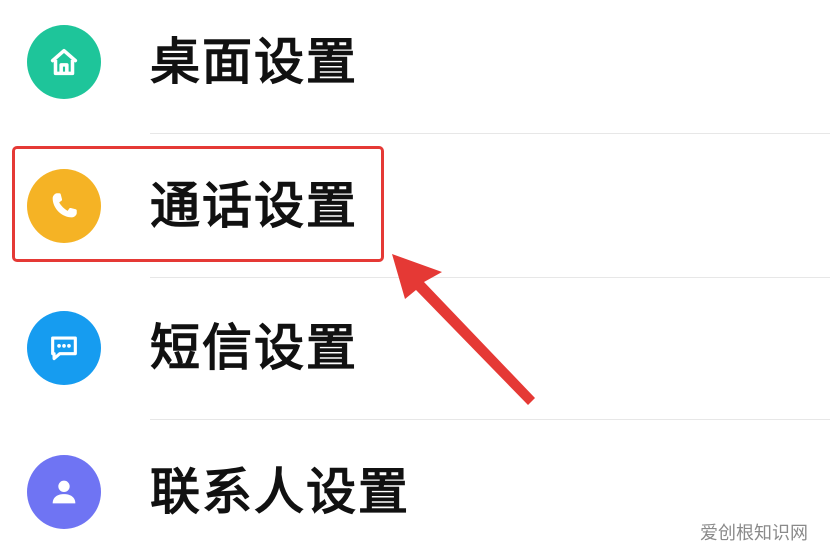 This screenshot has width=830, height=553. Describe the element at coordinates (64, 492) in the screenshot. I see `person-icon` at that location.